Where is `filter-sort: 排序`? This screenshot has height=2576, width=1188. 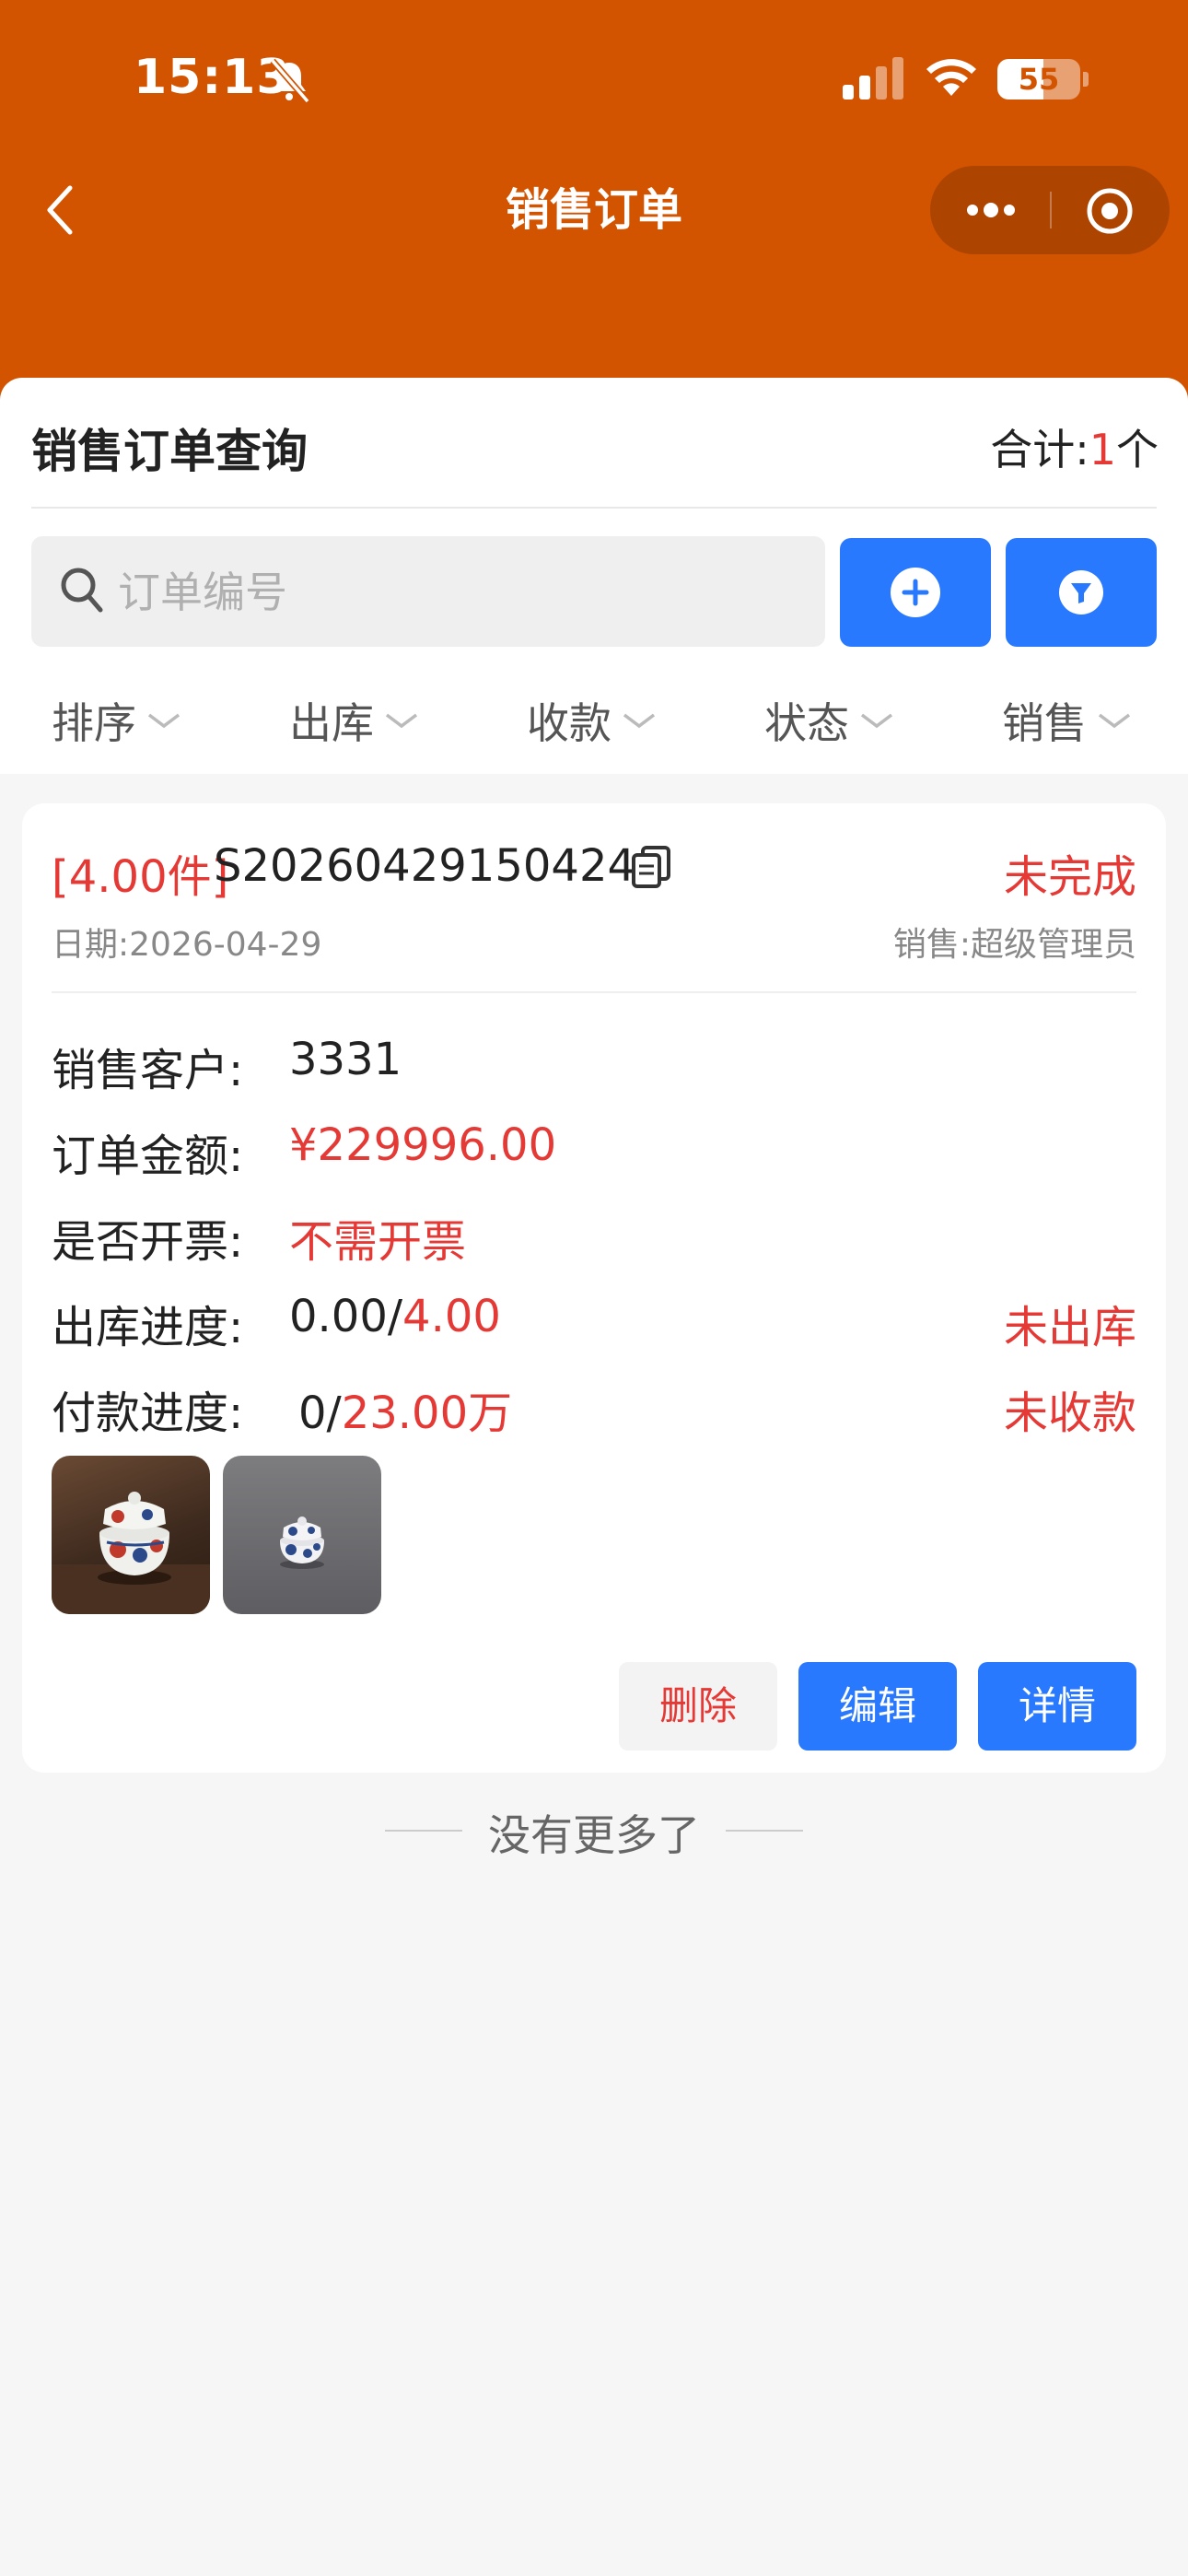 filter-sort: 排序 is located at coordinates (117, 720).